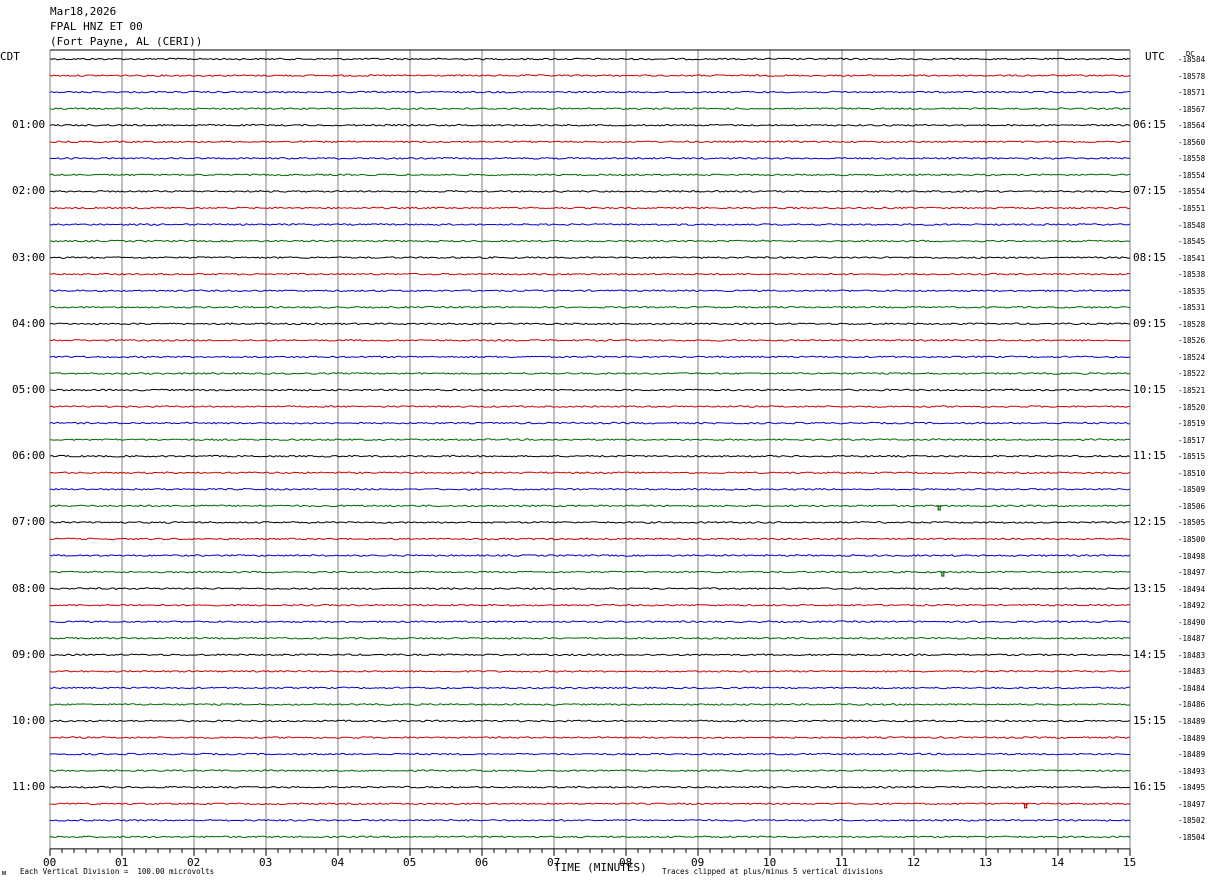  What do you see at coordinates (1192, 473) in the screenshot?
I see `dc-offset-label: -18510` at bounding box center [1192, 473].